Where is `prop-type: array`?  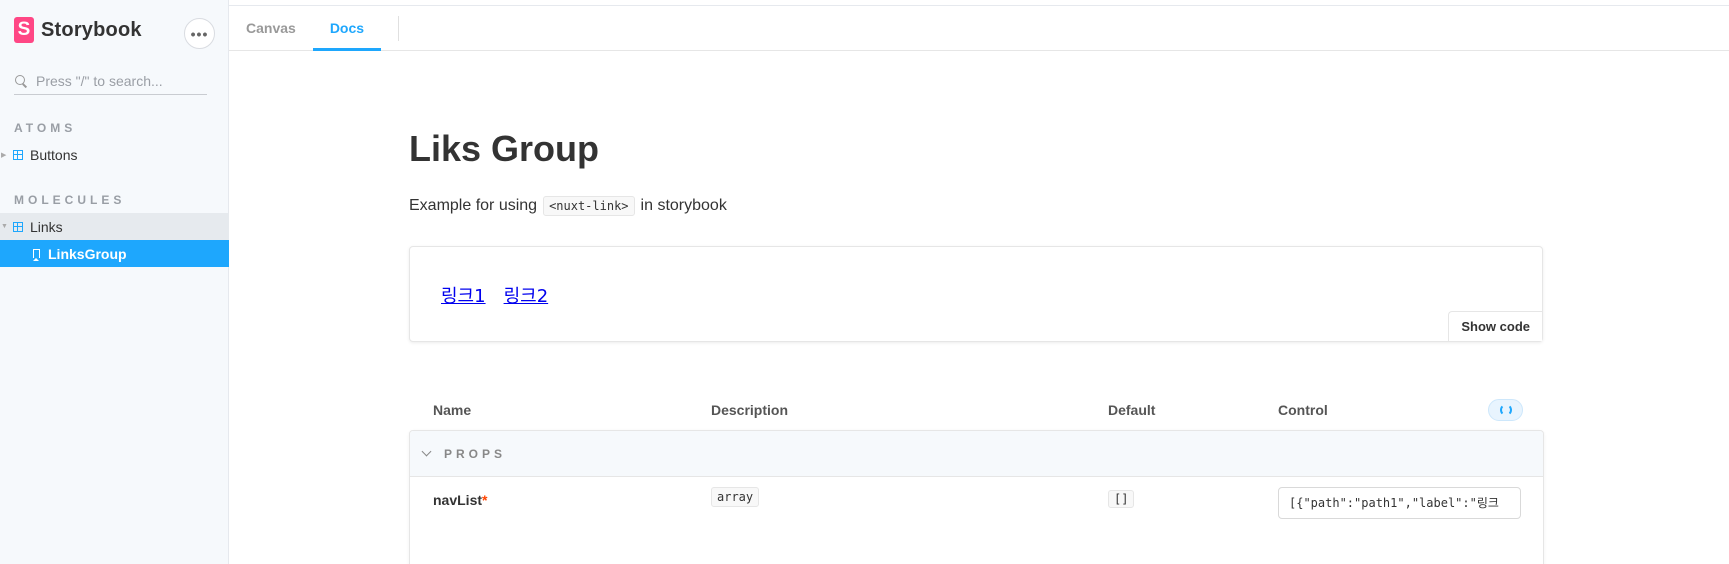
prop-type: array is located at coordinates (735, 497).